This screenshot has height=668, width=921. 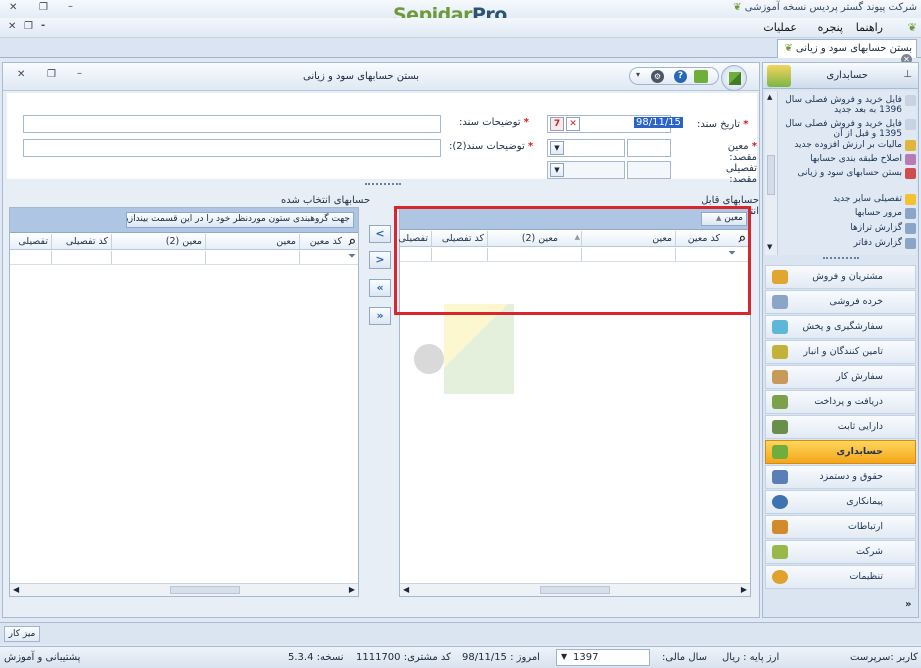 What do you see at coordinates (840, 352) in the screenshot?
I see `module-suppliers: تامین کنندگان و انبار` at bounding box center [840, 352].